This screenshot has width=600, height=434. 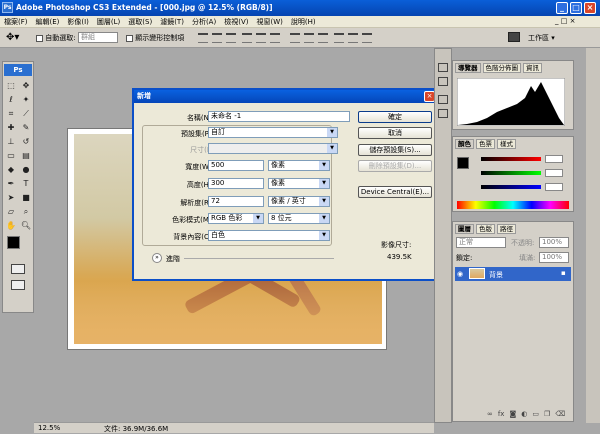 What do you see at coordinates (275, 38) in the screenshot?
I see `align-right-icon` at bounding box center [275, 38].